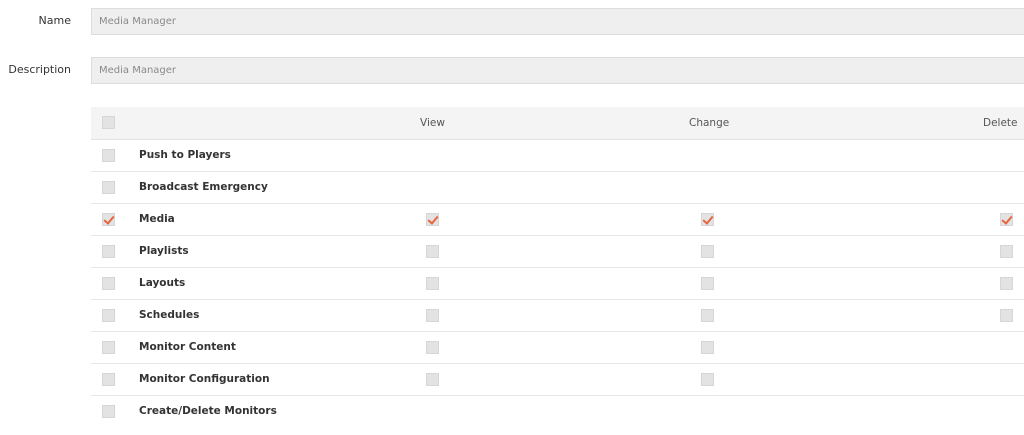  I want to click on name-label: Name, so click(54, 20).